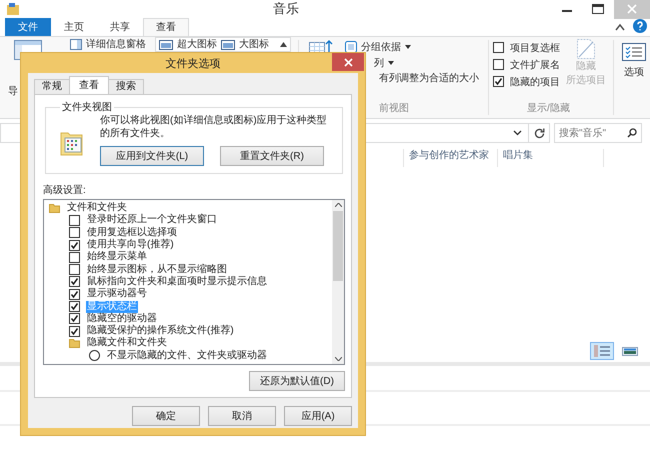 Image resolution: width=650 pixels, height=450 pixels. What do you see at coordinates (394, 108) in the screenshot?
I see `group-label: 前视图` at bounding box center [394, 108].